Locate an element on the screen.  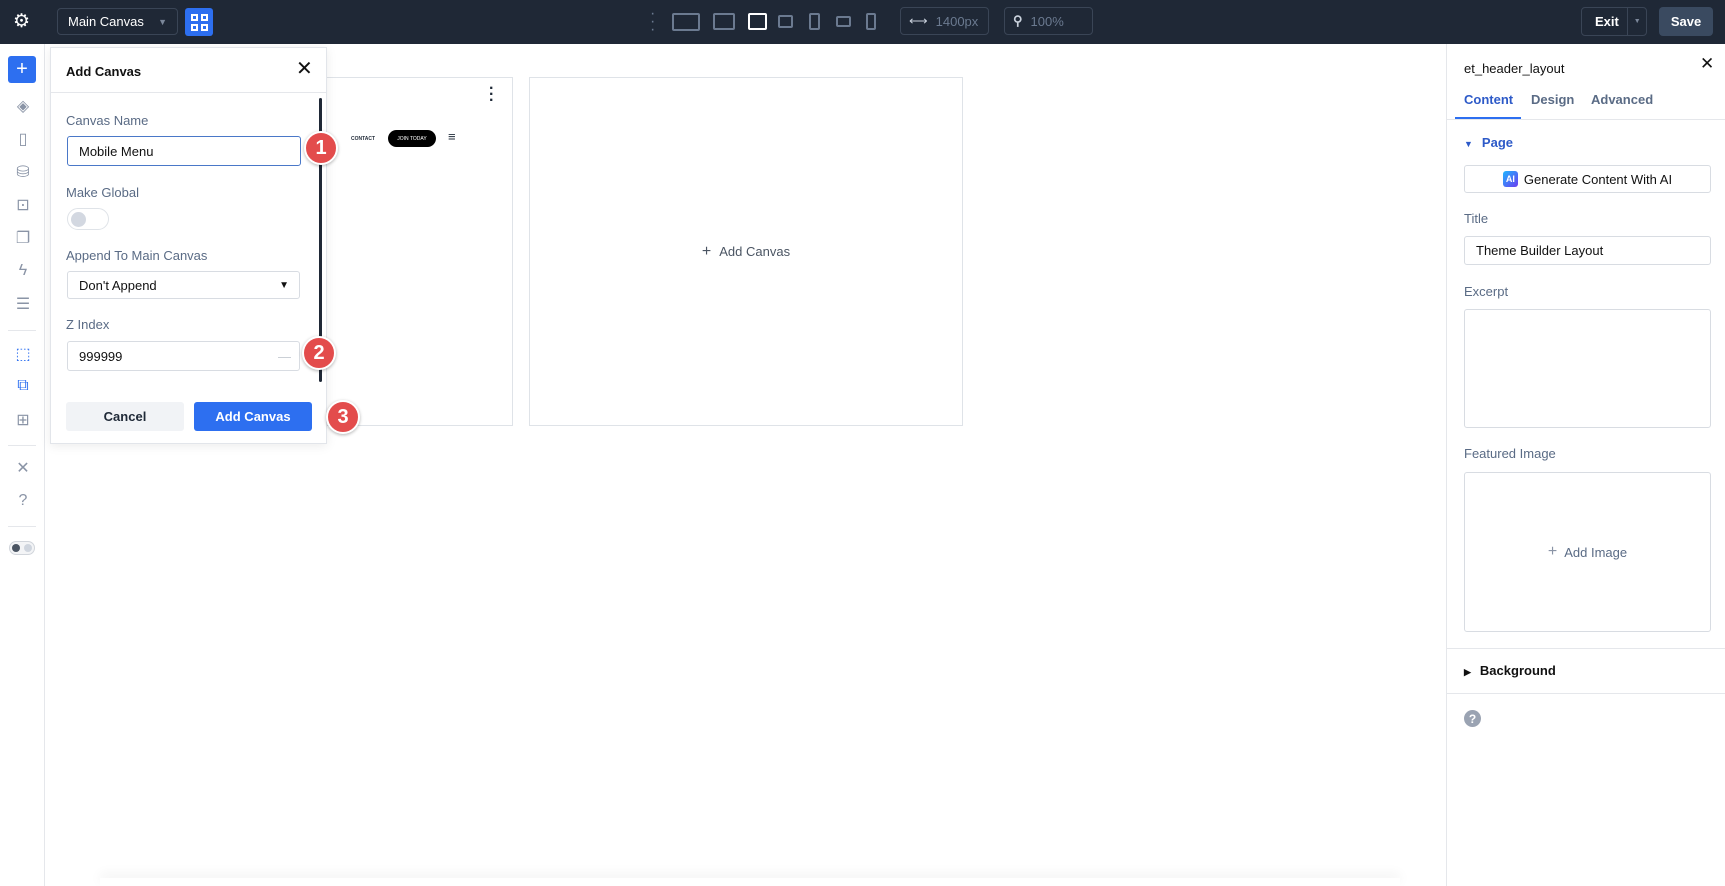
preview-join-button: JOIN TODAY is located at coordinates (412, 138).